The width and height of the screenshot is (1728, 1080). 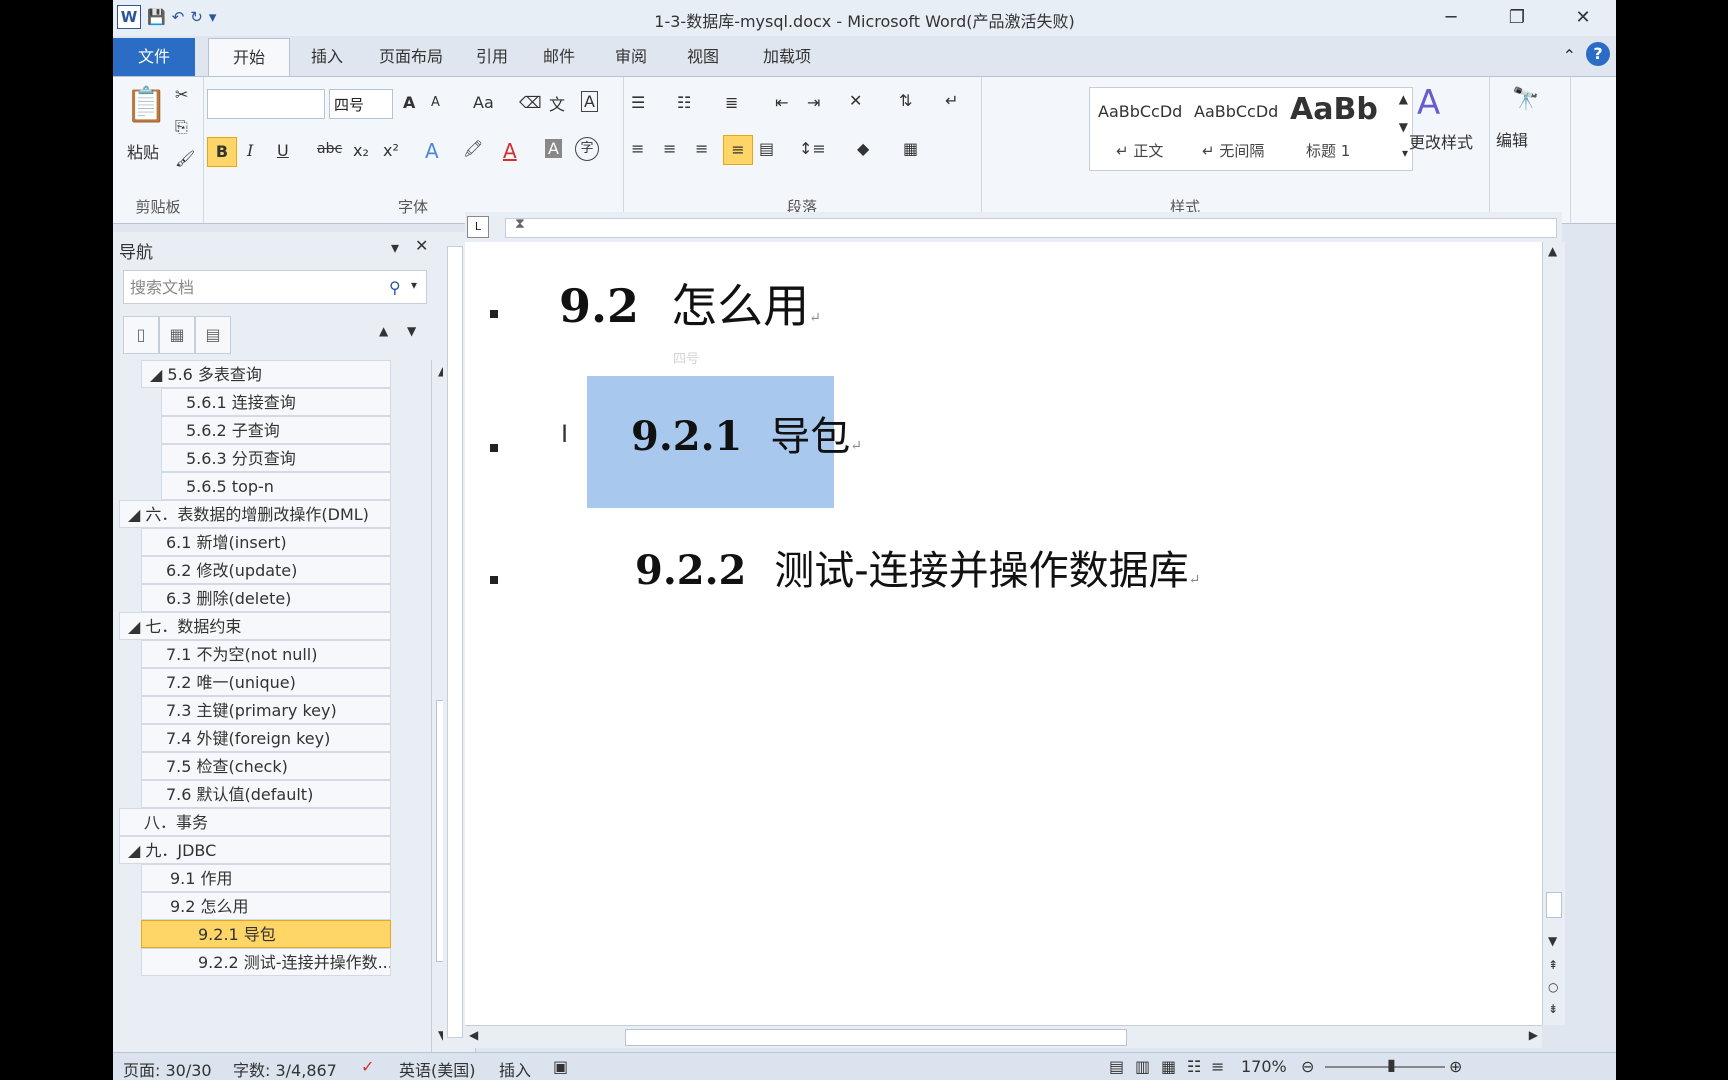 What do you see at coordinates (266, 934) in the screenshot?
I see `nav-item-selected: 9.2.1 导包` at bounding box center [266, 934].